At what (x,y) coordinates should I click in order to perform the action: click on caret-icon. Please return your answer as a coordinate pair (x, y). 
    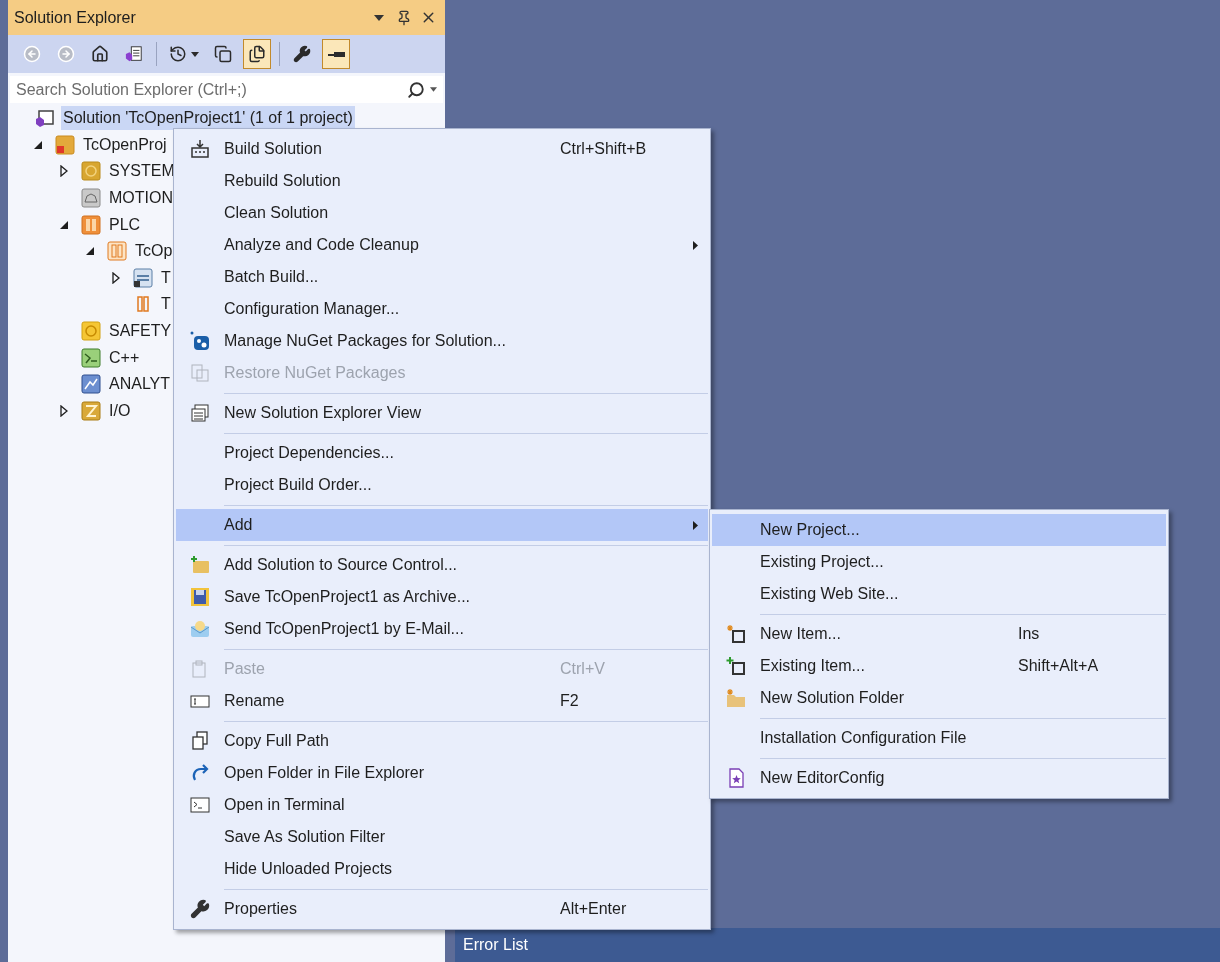
    Looking at the image, I should click on (195, 54).